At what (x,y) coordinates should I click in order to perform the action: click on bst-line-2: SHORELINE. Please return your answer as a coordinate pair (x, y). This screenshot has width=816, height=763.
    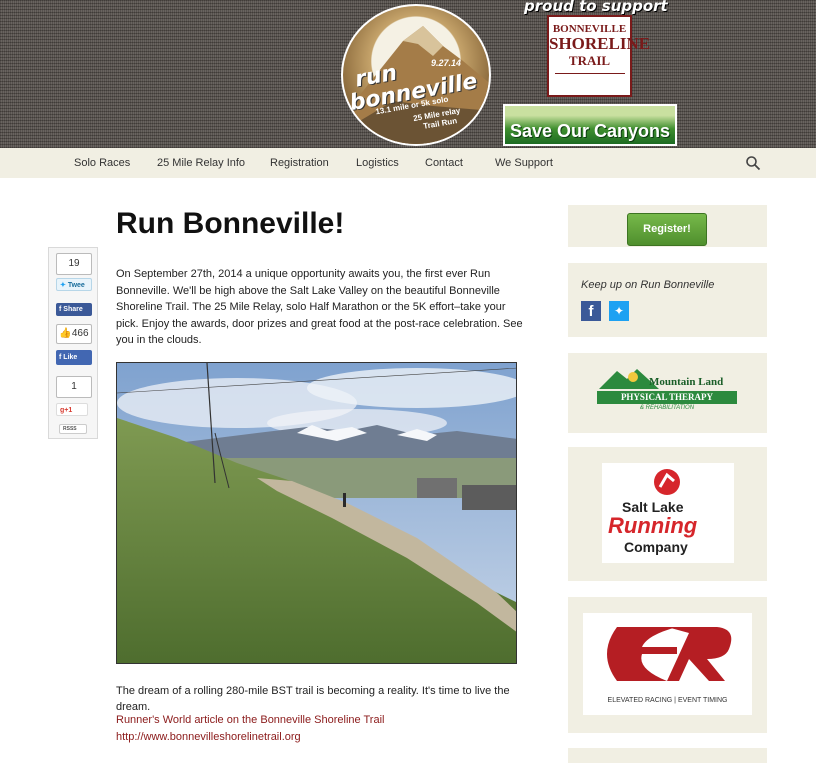
    Looking at the image, I should click on (600, 43).